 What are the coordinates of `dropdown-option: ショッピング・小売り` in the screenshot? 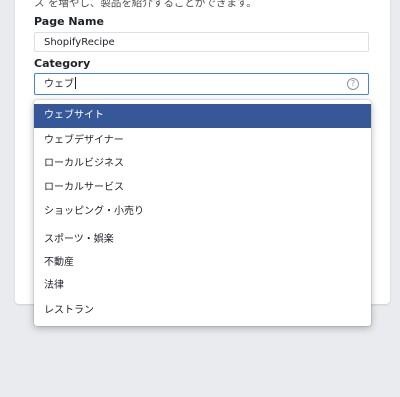 It's located at (202, 212).